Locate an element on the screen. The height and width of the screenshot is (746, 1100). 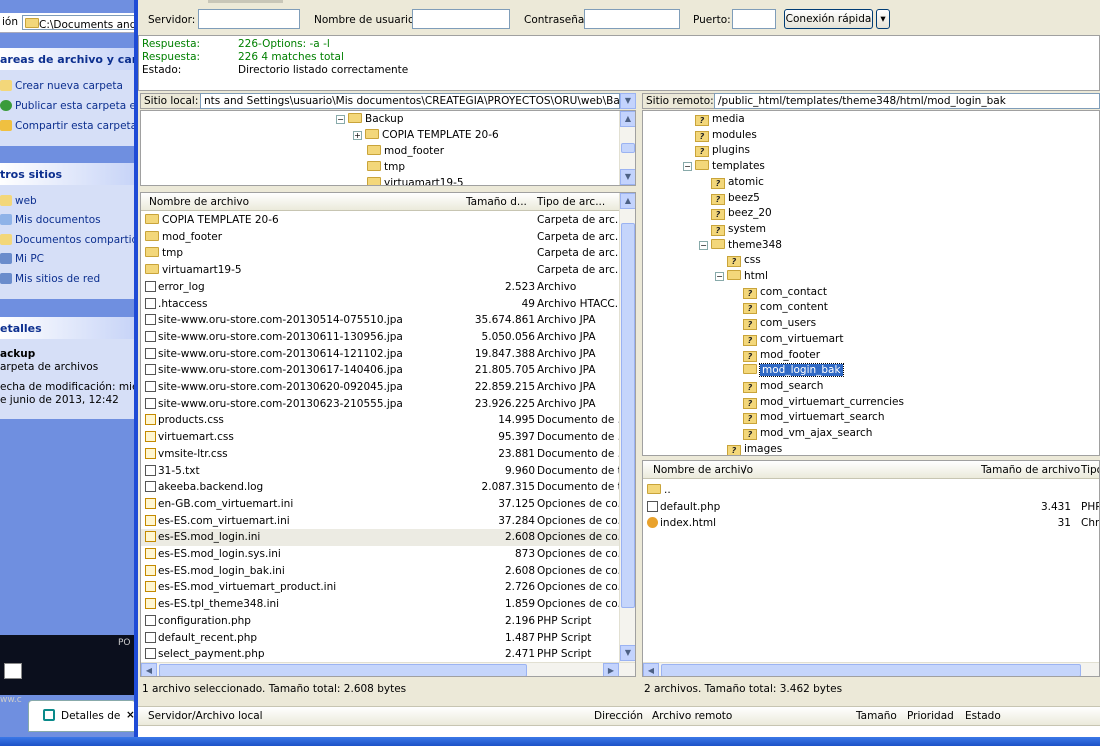
address-bar: ión C:\Documents and S is located at coordinates (68, 23).